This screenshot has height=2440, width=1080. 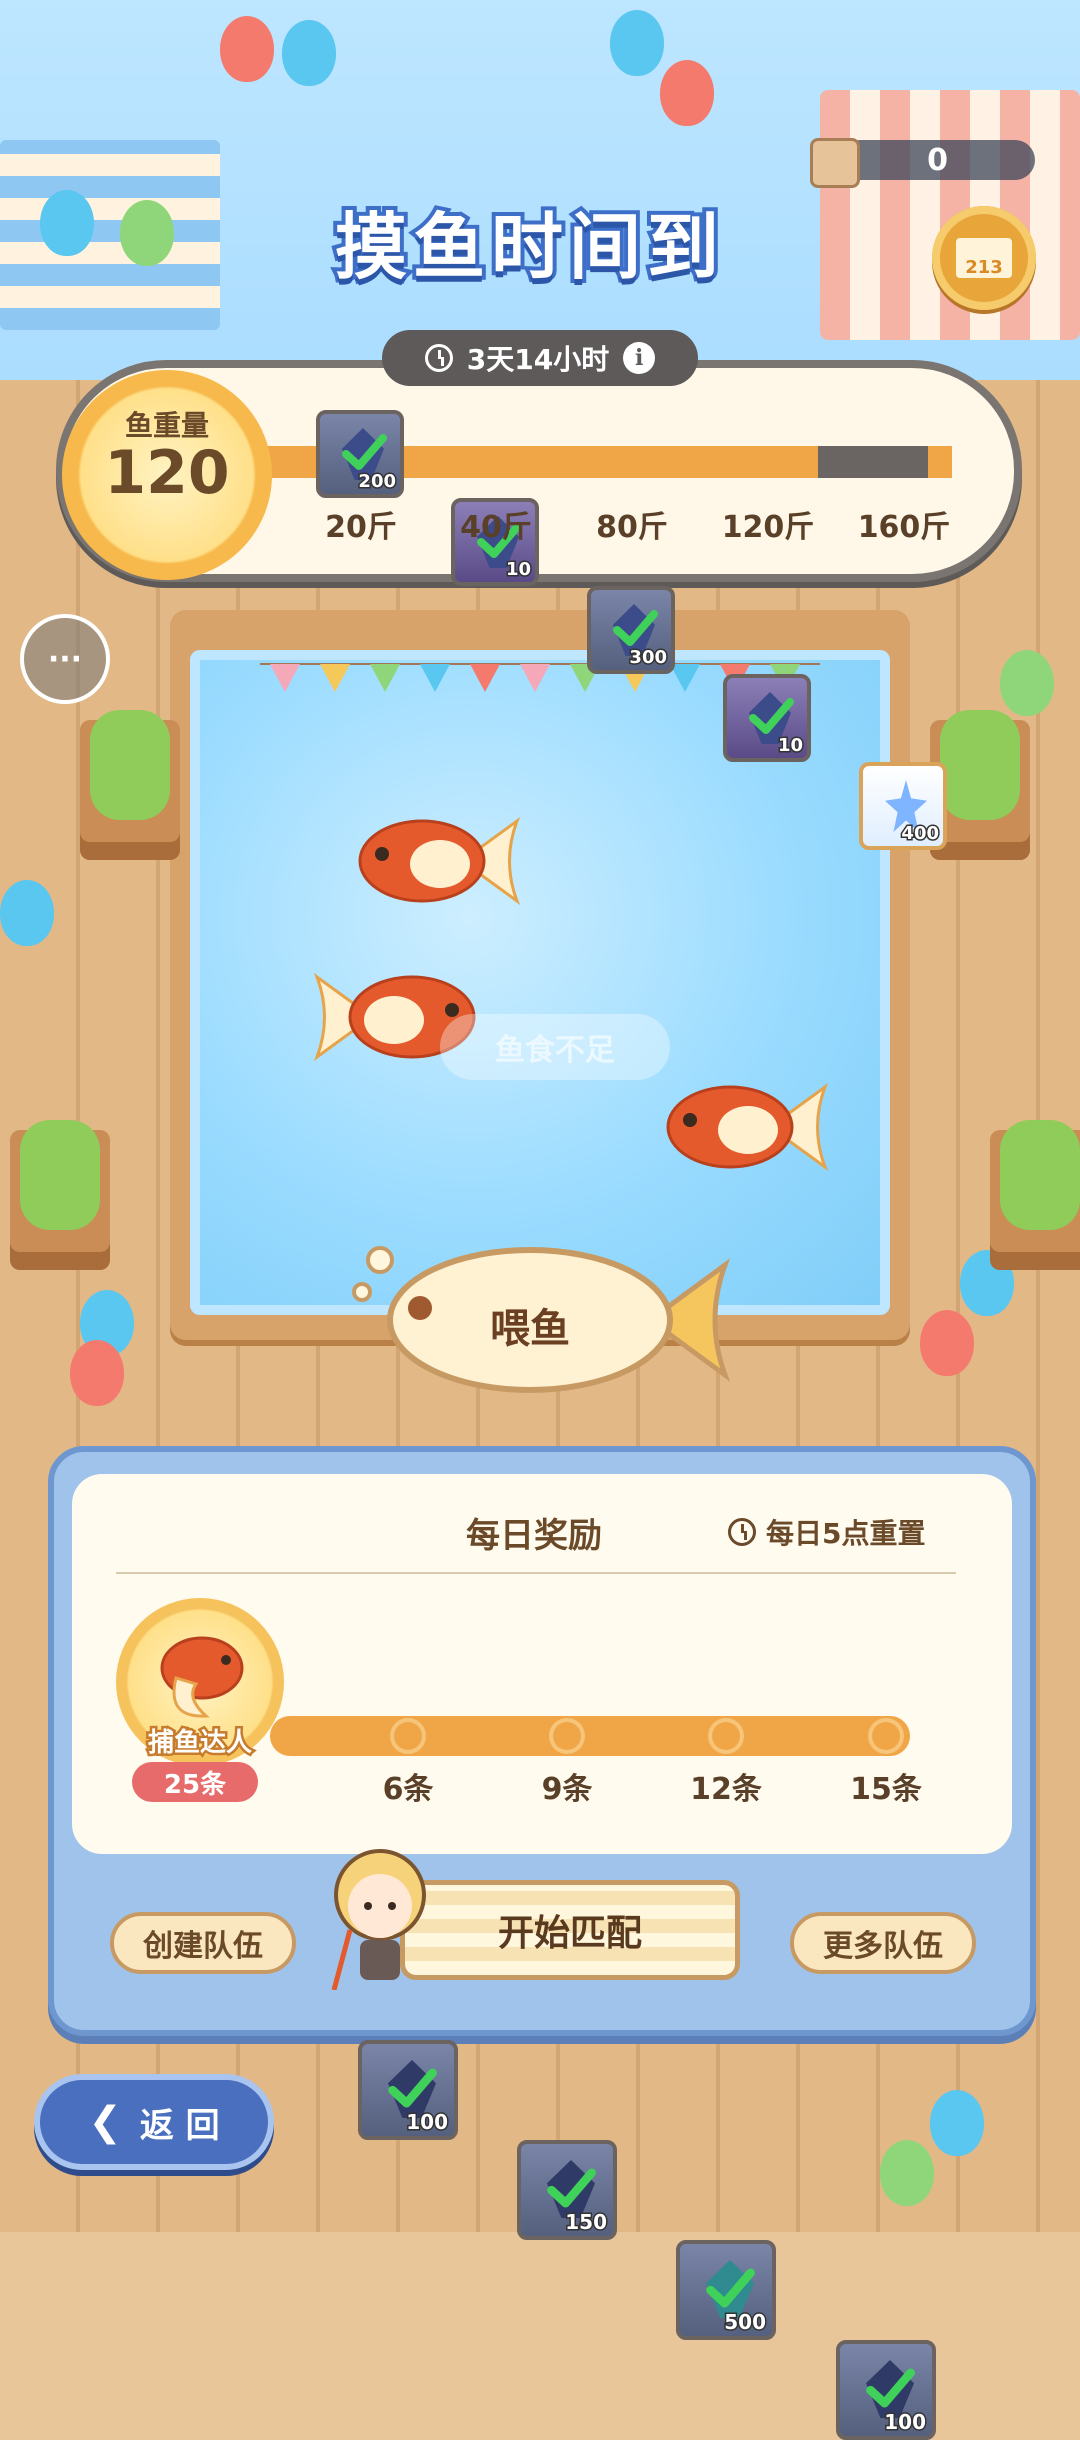 I want to click on daily-progress-track, so click(x=590, y=1736).